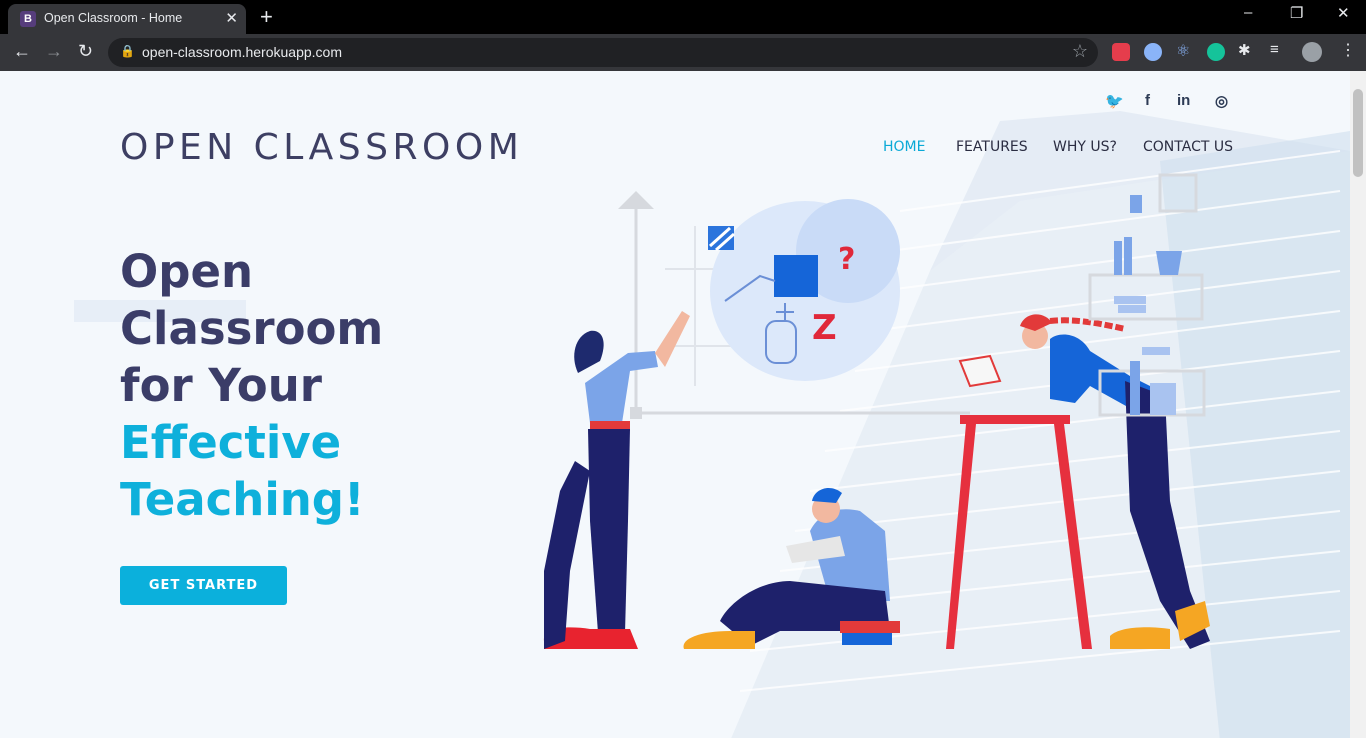  Describe the element at coordinates (1147, 100) in the screenshot. I see `facebook-icon: f` at that location.